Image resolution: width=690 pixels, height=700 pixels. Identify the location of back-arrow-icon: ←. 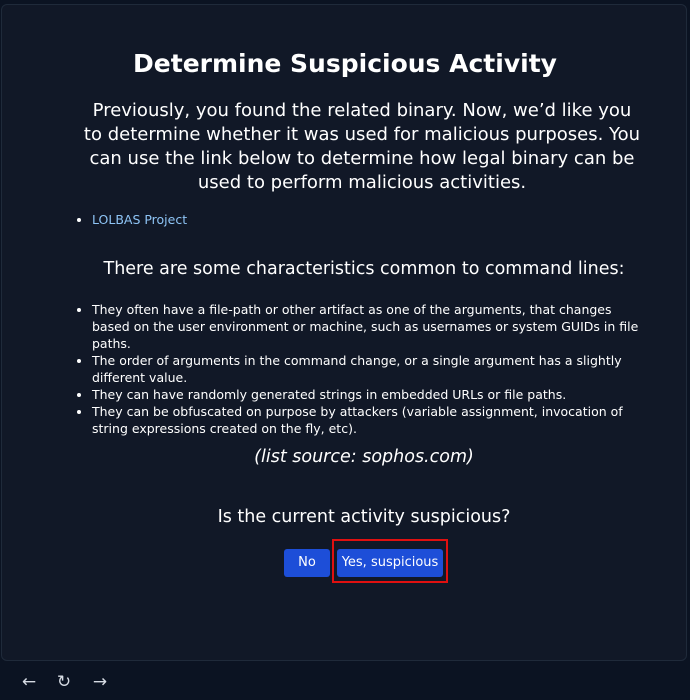
(29, 682).